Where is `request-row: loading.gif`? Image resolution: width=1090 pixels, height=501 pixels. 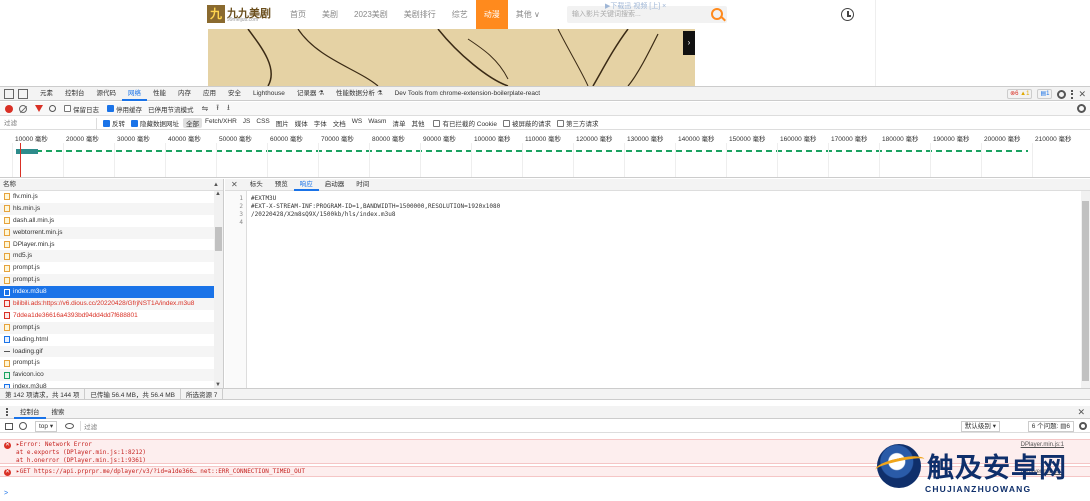 request-row: loading.gif is located at coordinates (107, 351).